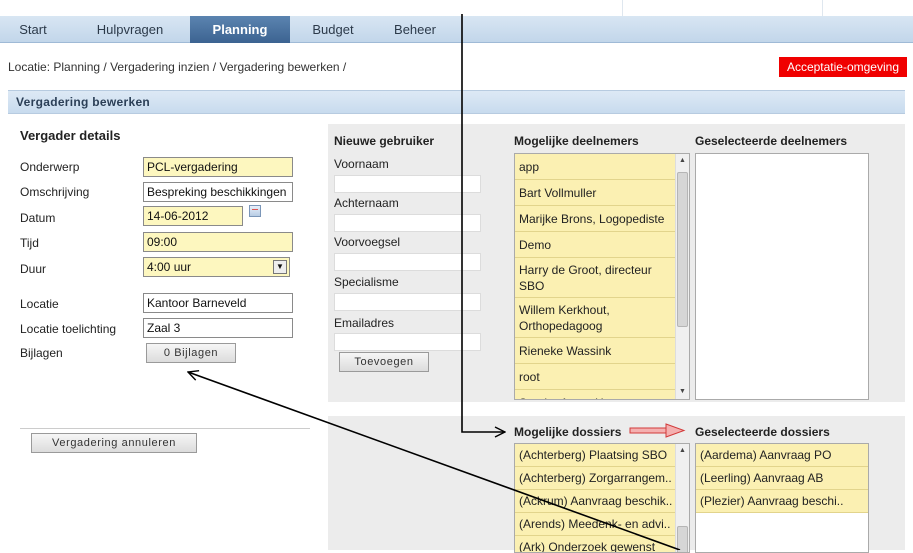  What do you see at coordinates (565, 351) in the screenshot?
I see `participant-item-label: Rieneke Wassink` at bounding box center [565, 351].